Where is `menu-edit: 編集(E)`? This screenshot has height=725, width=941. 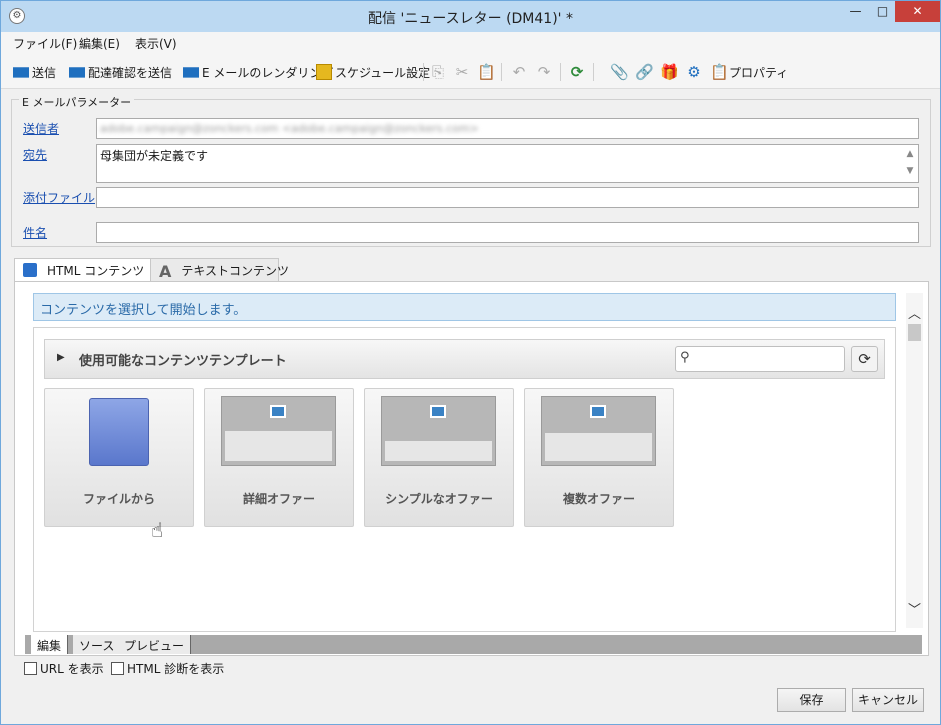 menu-edit: 編集(E) is located at coordinates (99, 43).